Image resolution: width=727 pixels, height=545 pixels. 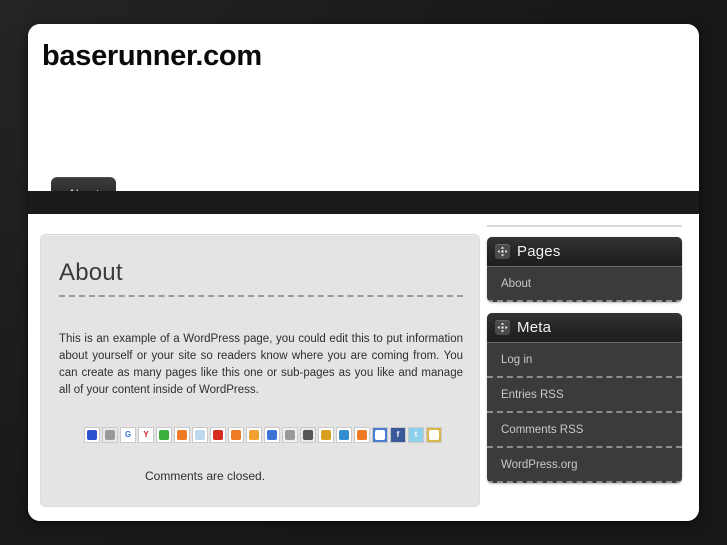 I want to click on rss-icon, so click(x=362, y=435).